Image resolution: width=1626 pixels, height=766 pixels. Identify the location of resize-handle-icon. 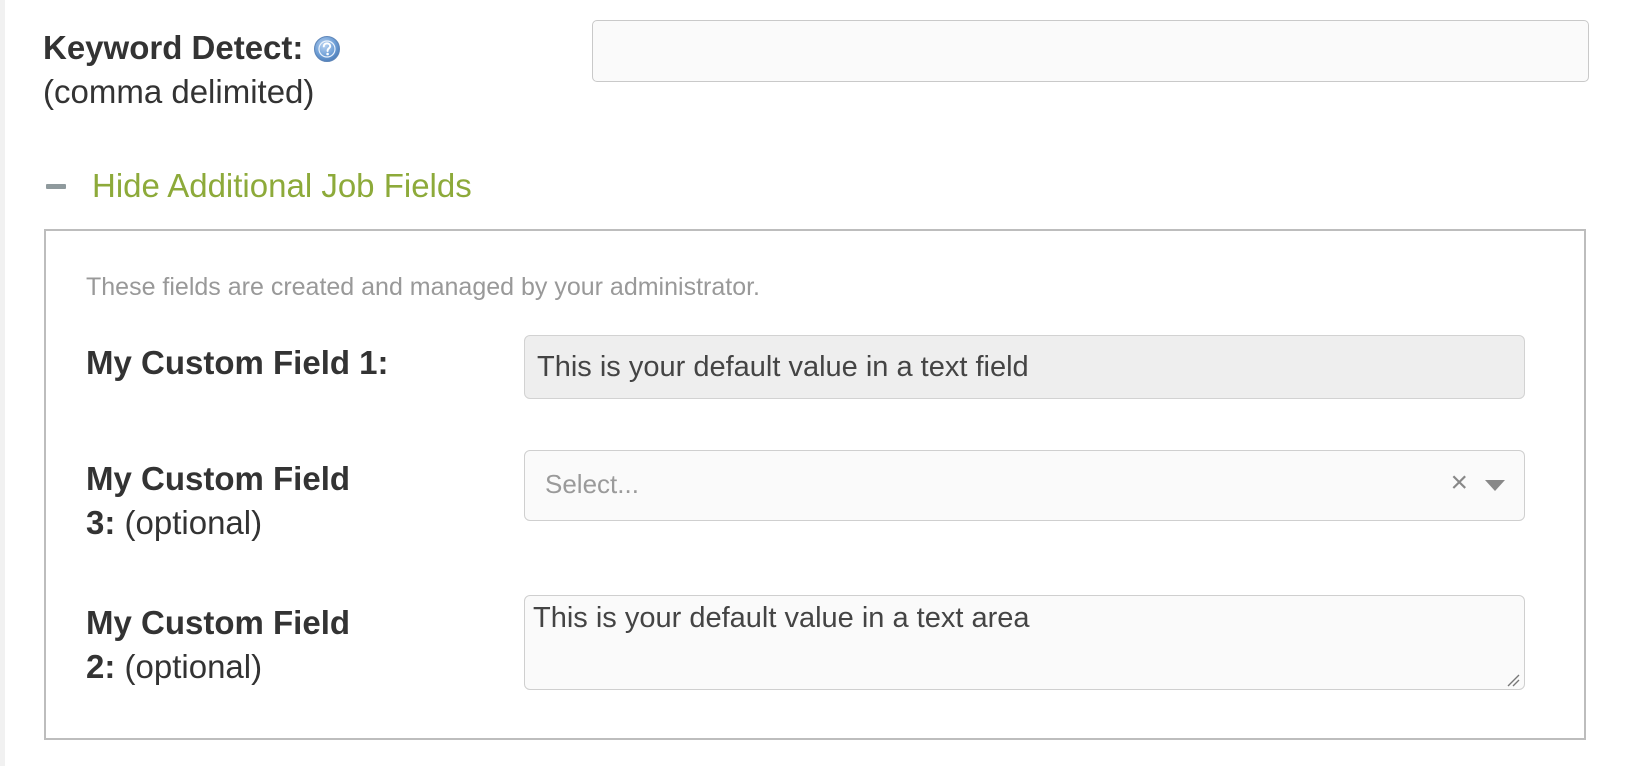
(1513, 680).